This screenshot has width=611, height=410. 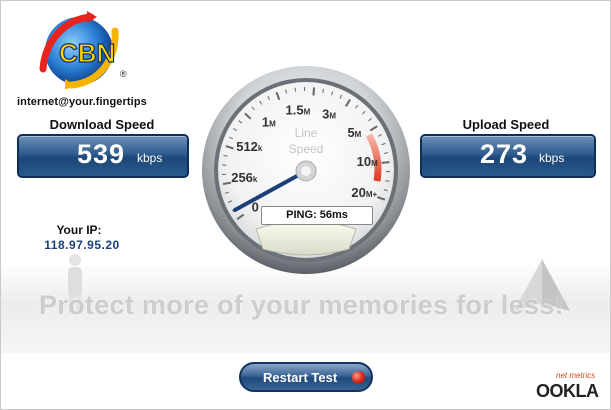 I want to click on gauge-center-label-line2: Speed, so click(x=306, y=149).